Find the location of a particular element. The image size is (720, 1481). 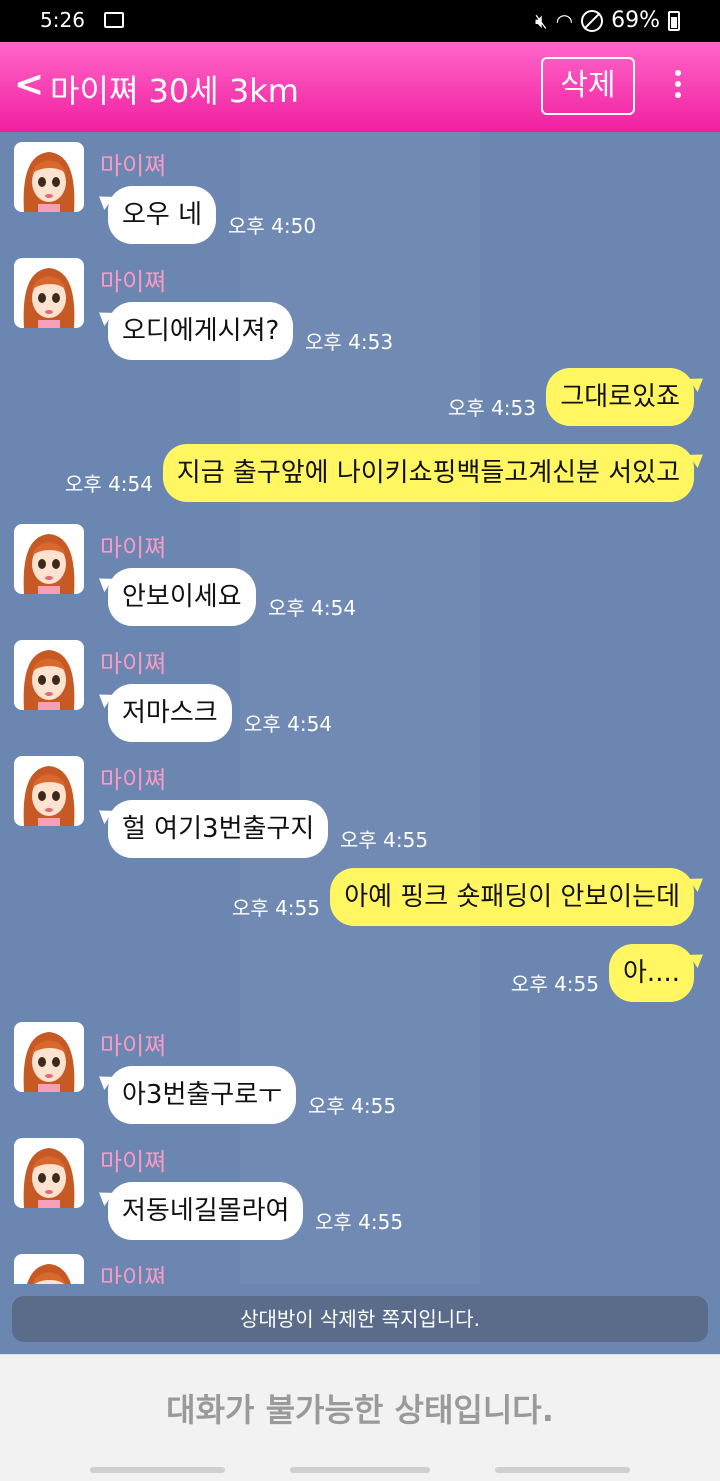

incoming-message-bubble: 저마스크 is located at coordinates (170, 713).